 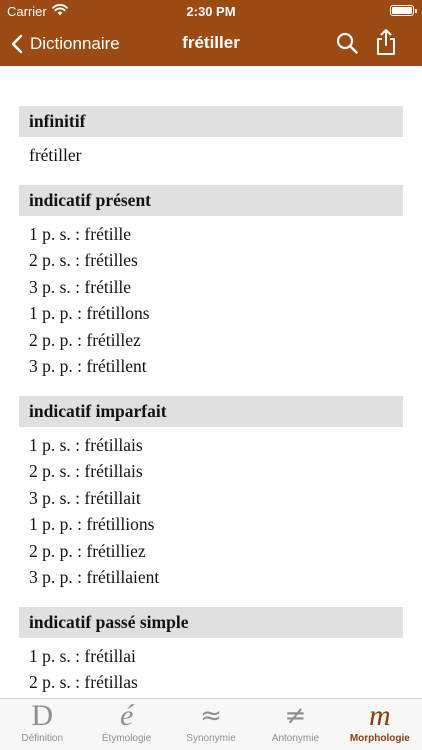 What do you see at coordinates (82, 655) in the screenshot?
I see `conjugation-form: 1 p. s. : frétillai` at bounding box center [82, 655].